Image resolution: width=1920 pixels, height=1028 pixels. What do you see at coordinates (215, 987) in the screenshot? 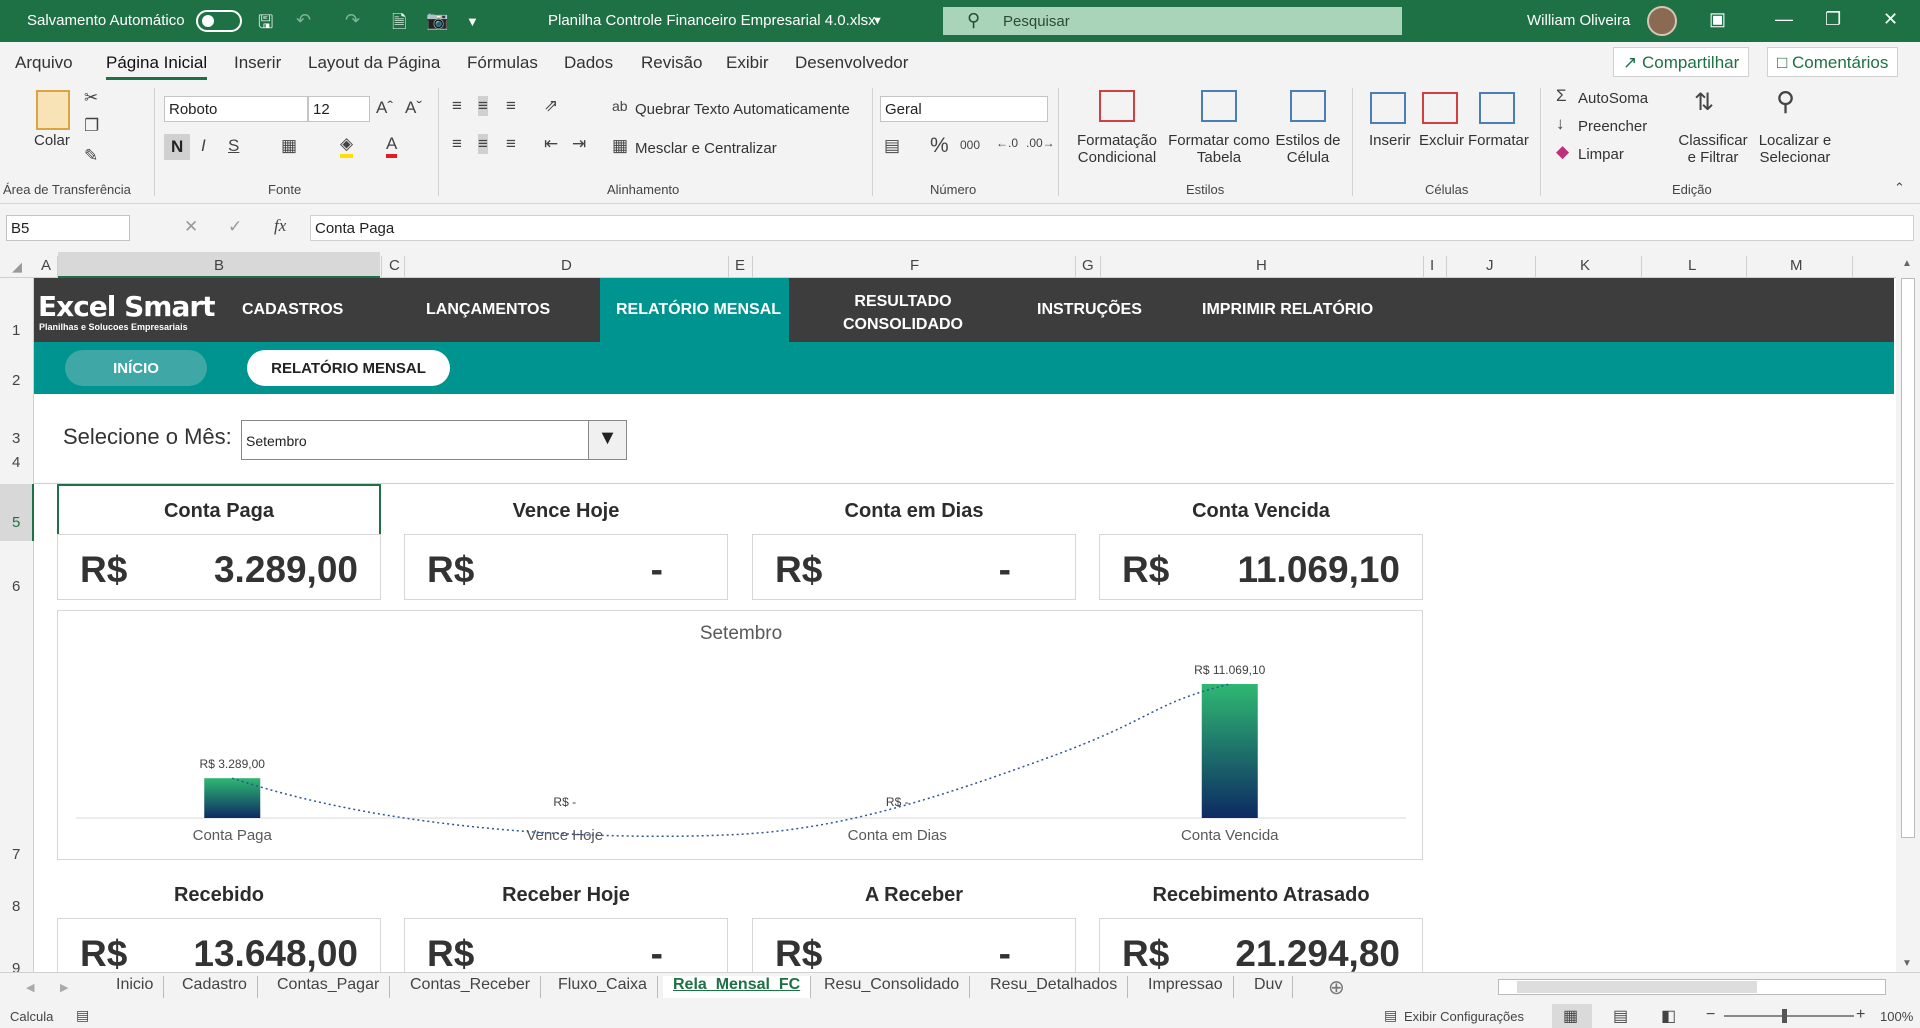
I see `sheet-tab: Cadastro` at bounding box center [215, 987].